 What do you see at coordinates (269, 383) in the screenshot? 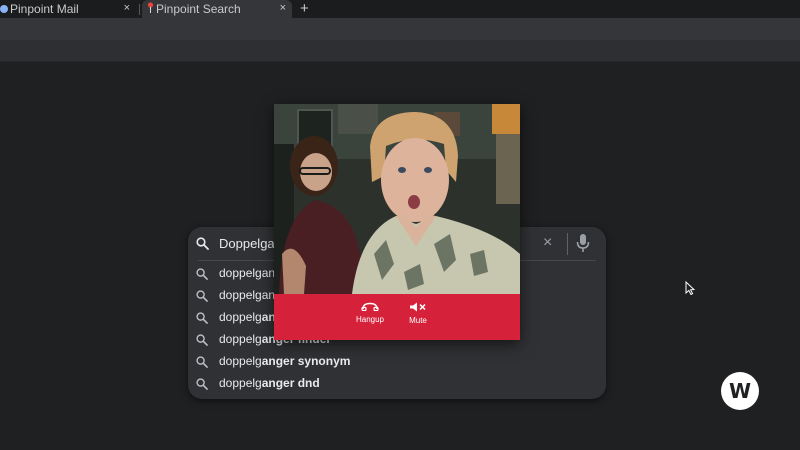
I see `suggestion-text: doppelganger dnd` at bounding box center [269, 383].